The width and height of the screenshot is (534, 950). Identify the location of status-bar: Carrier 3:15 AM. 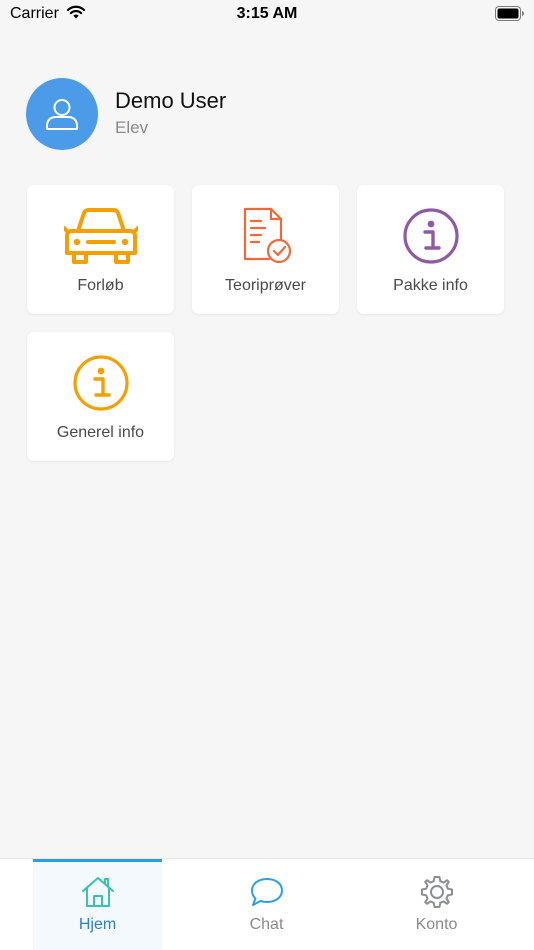
(267, 14).